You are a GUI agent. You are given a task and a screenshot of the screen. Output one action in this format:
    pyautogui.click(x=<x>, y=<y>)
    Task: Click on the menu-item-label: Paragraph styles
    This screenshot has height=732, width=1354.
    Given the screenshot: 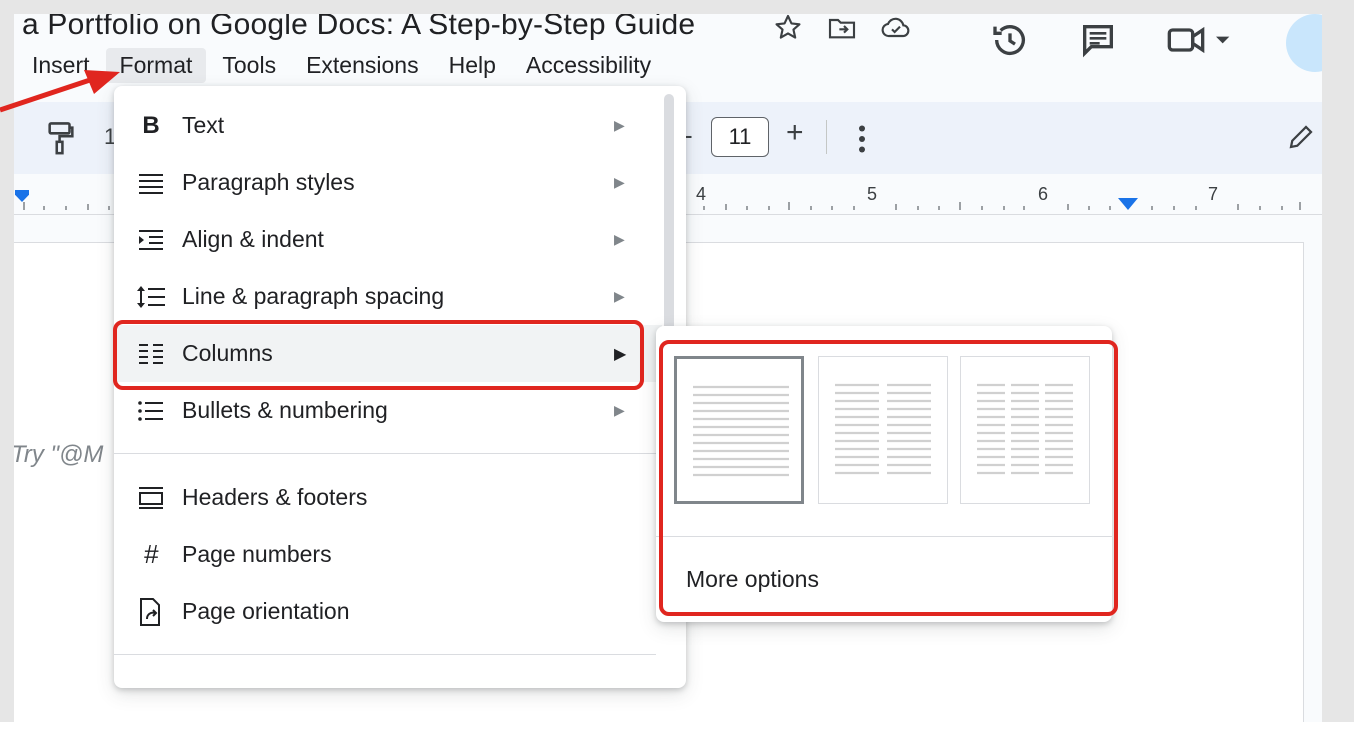 What is the action you would take?
    pyautogui.click(x=268, y=182)
    